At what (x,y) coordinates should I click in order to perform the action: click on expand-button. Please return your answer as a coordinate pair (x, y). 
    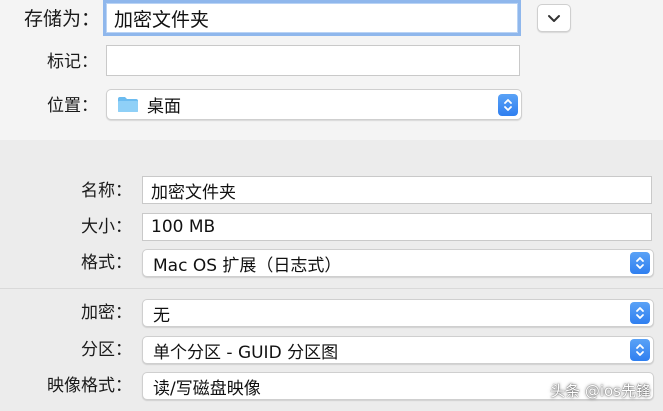
    Looking at the image, I should click on (554, 18).